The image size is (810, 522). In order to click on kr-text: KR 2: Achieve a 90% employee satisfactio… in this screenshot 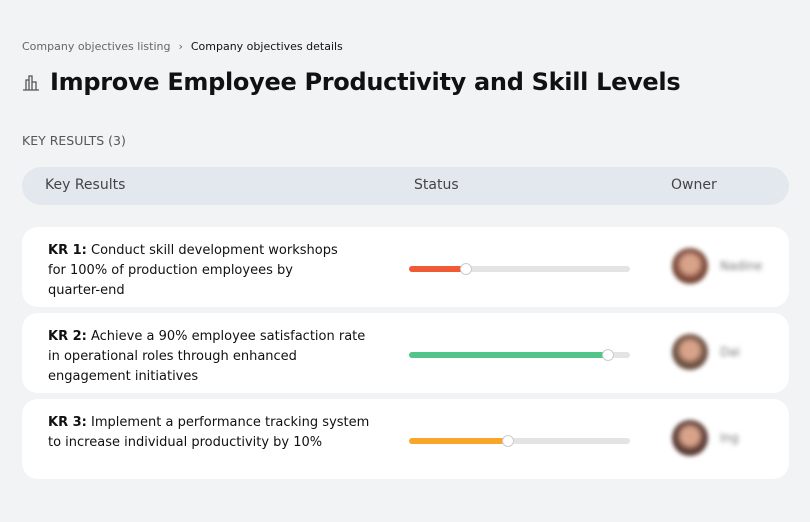, I will do `click(213, 357)`.